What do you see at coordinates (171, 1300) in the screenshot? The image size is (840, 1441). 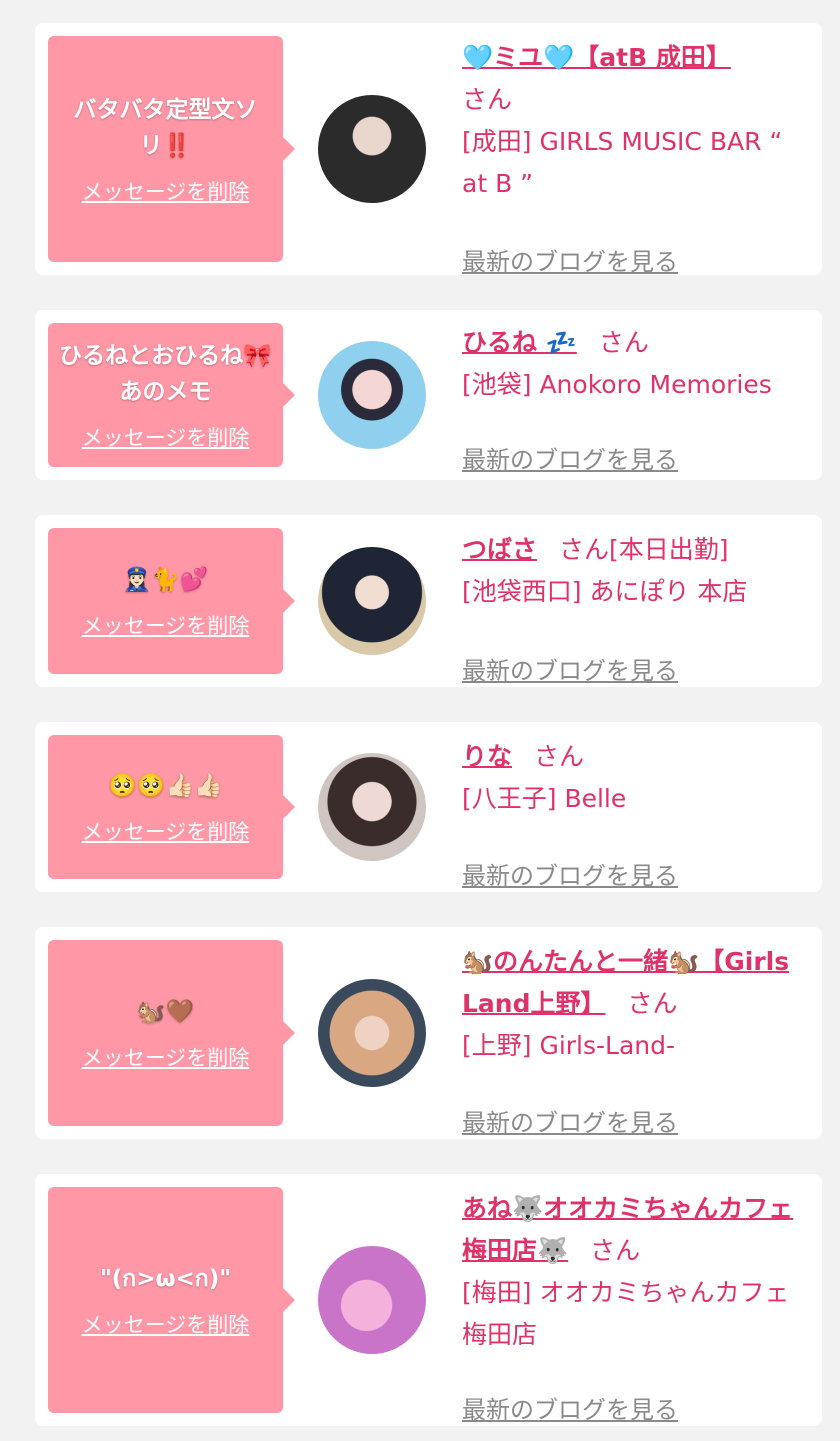 I see `message-bubble: "(ก>ω<ก)" メッセージを削除` at bounding box center [171, 1300].